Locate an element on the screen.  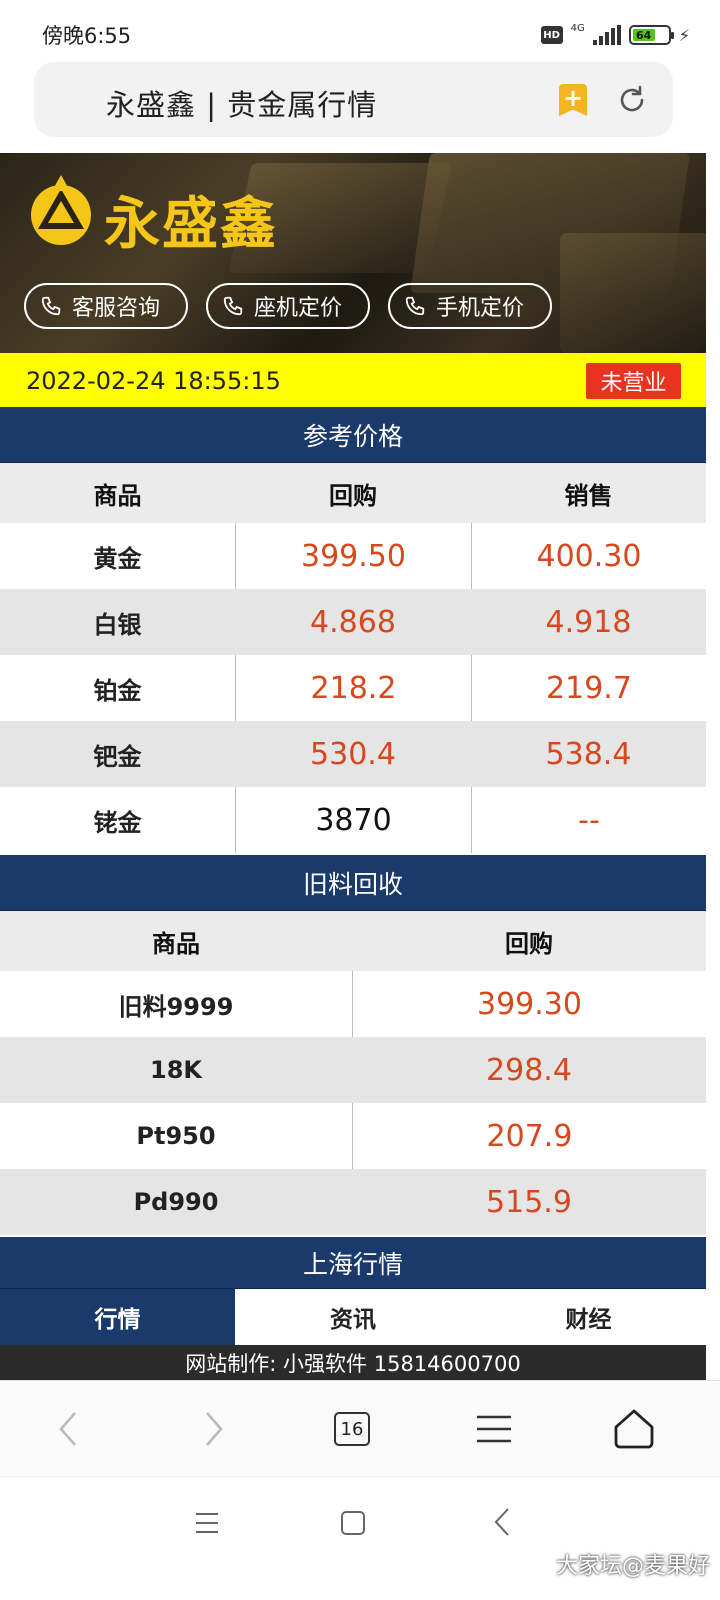
tab-count: 16 is located at coordinates (352, 1429).